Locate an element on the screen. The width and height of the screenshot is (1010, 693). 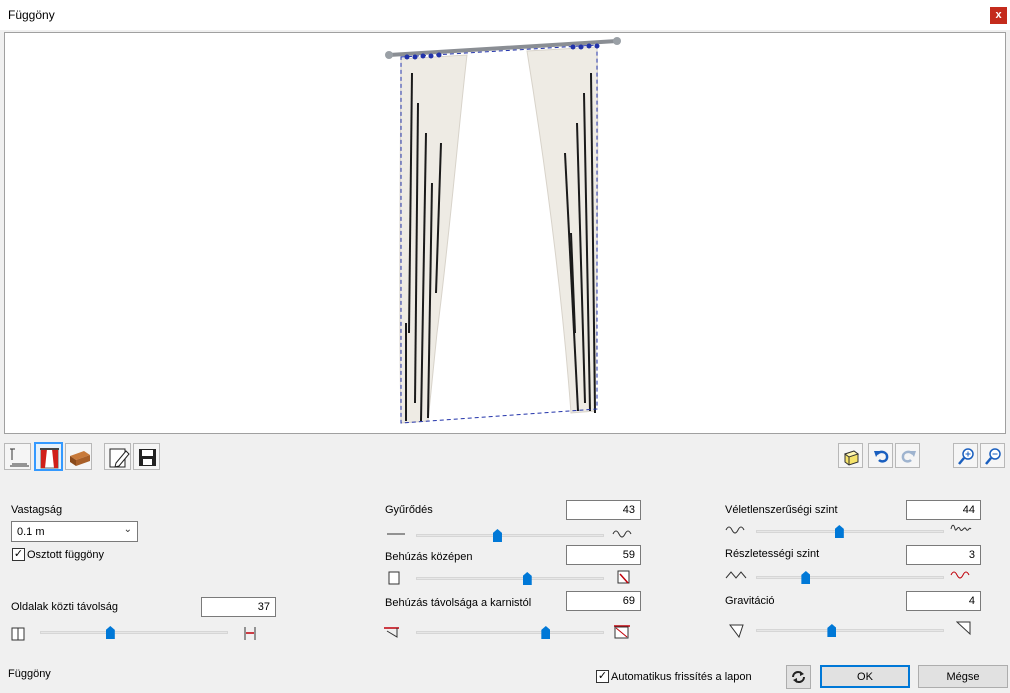
material-icon is located at coordinates (80, 458).